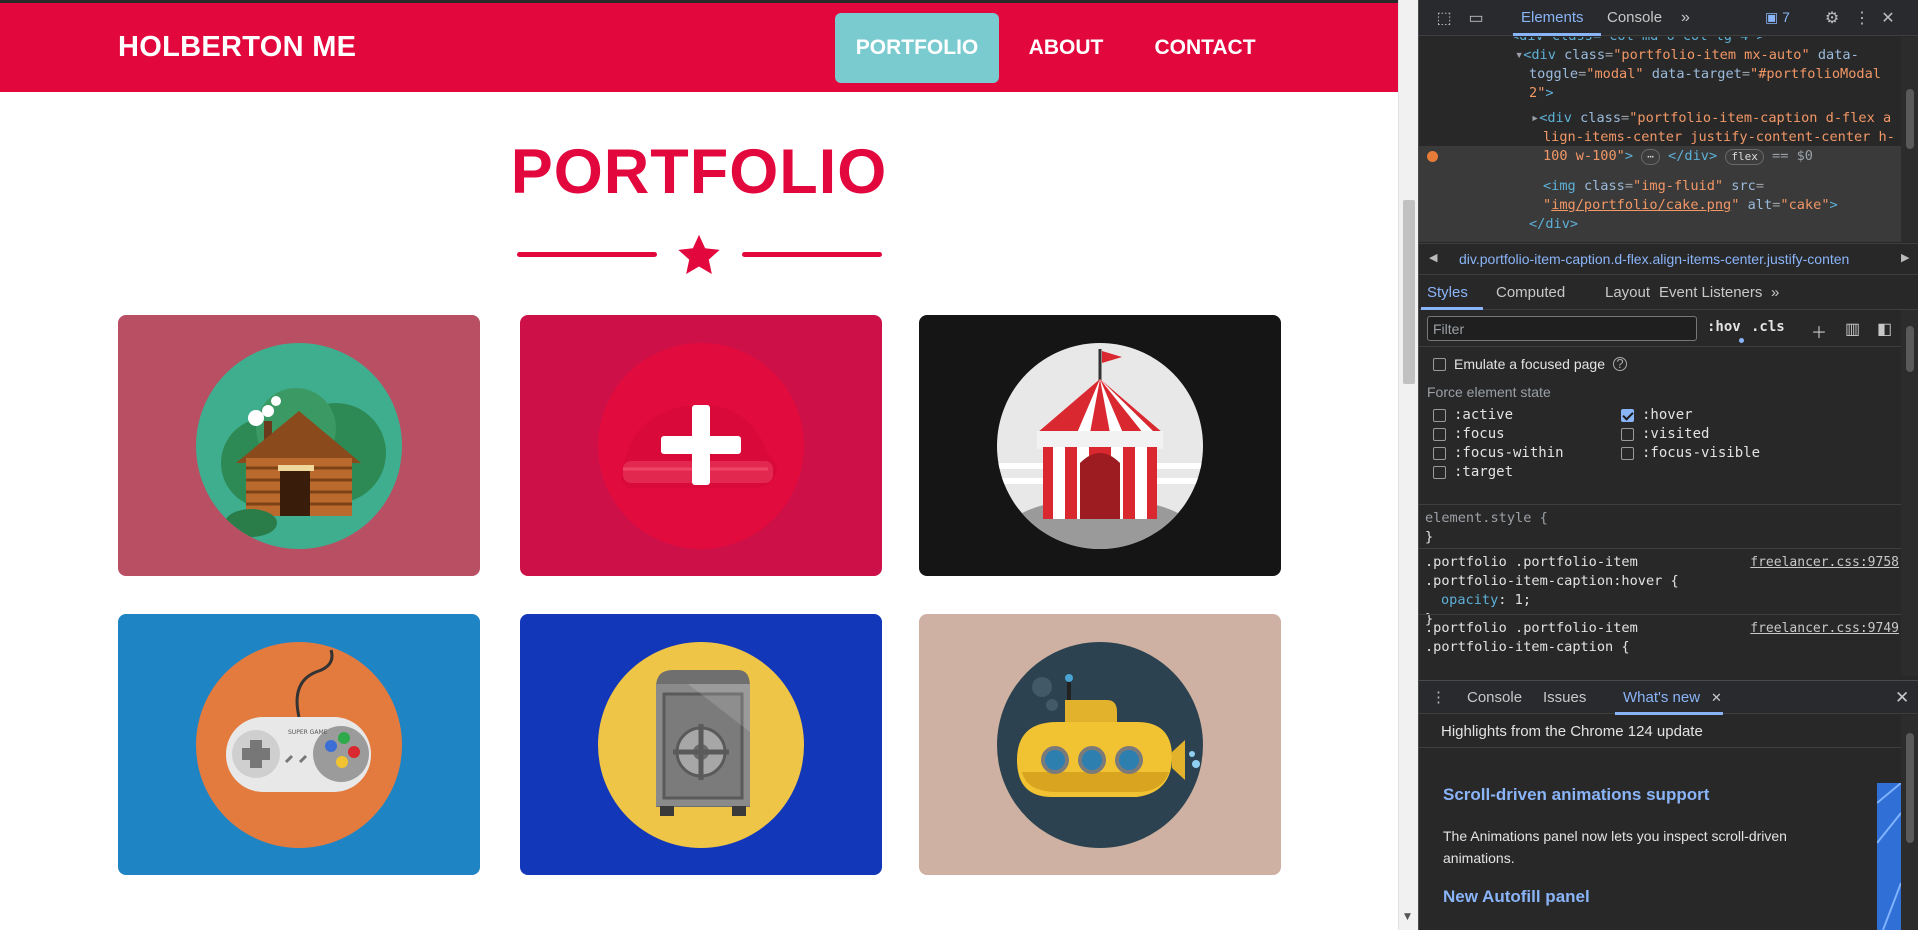 The width and height of the screenshot is (1918, 930). Describe the element at coordinates (1409, 292) in the screenshot. I see `page-scrollbar-thumb` at that location.